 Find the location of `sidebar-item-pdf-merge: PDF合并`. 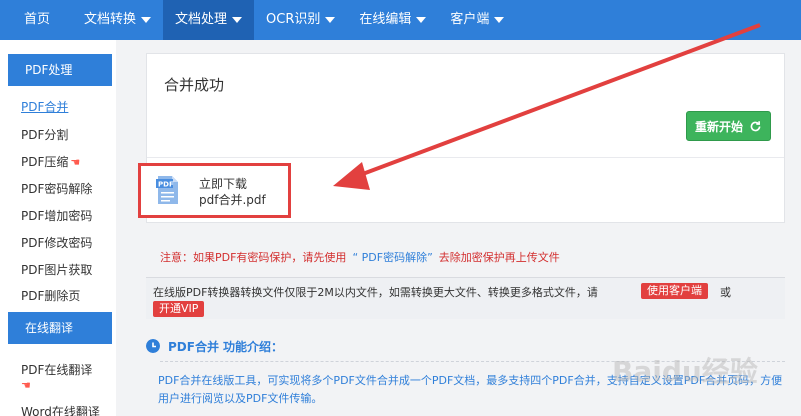

sidebar-item-pdf-merge: PDF合并 is located at coordinates (44, 106).